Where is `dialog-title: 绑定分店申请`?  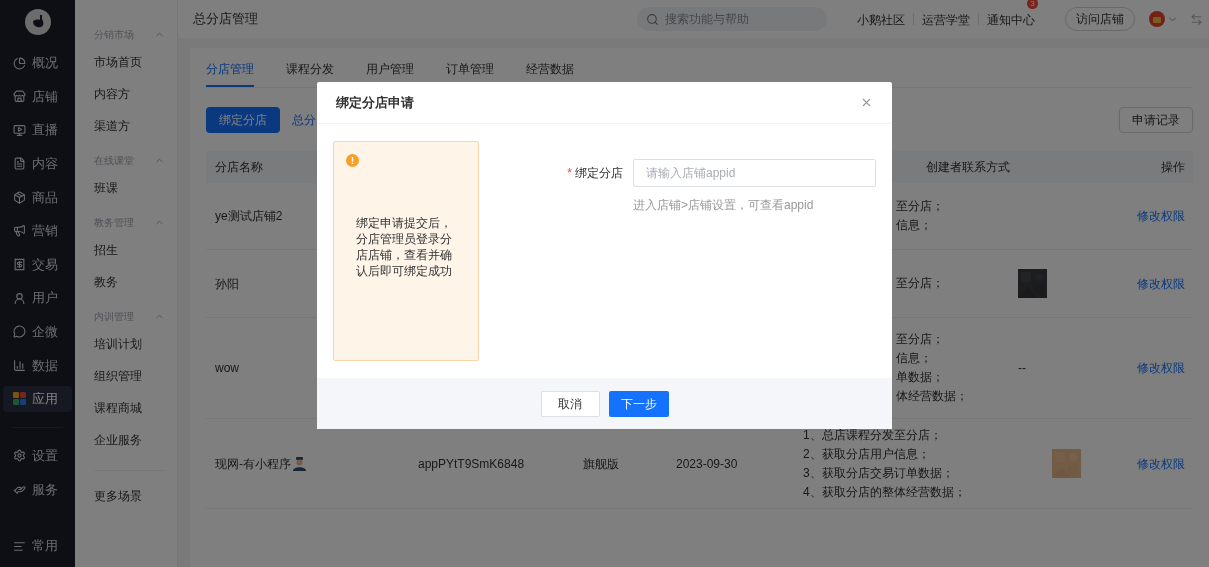
dialog-title: 绑定分店申请 is located at coordinates (375, 102).